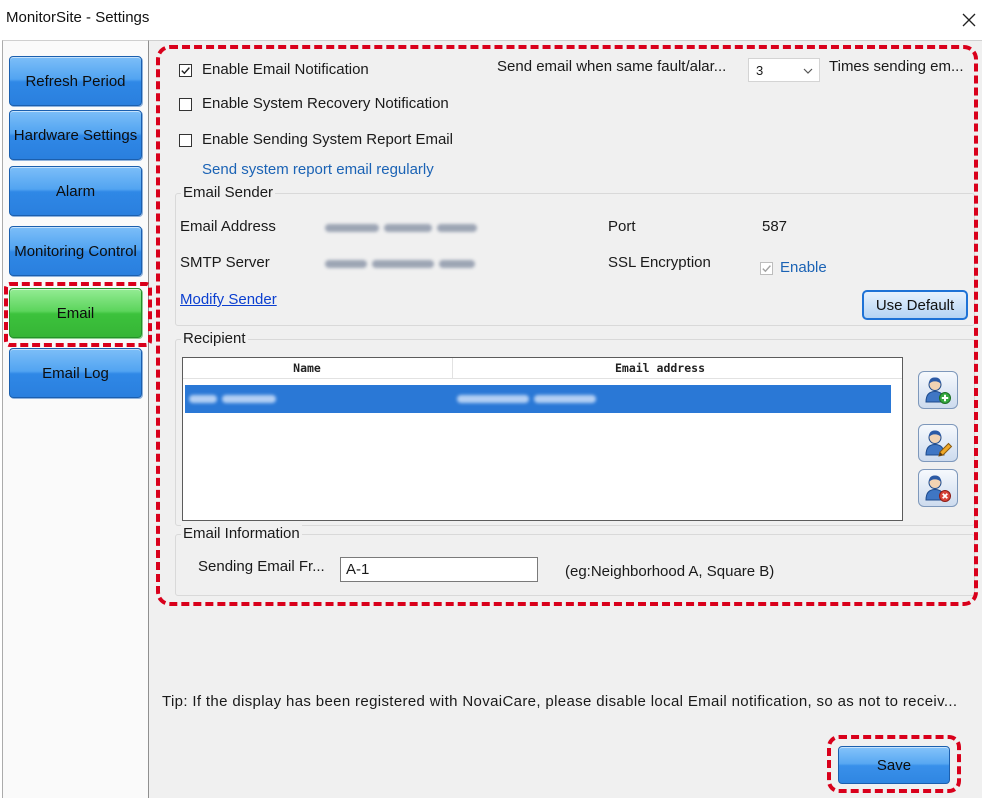 This screenshot has width=982, height=798. What do you see at coordinates (439, 569) in the screenshot?
I see `sending-email-from-input: A-1` at bounding box center [439, 569].